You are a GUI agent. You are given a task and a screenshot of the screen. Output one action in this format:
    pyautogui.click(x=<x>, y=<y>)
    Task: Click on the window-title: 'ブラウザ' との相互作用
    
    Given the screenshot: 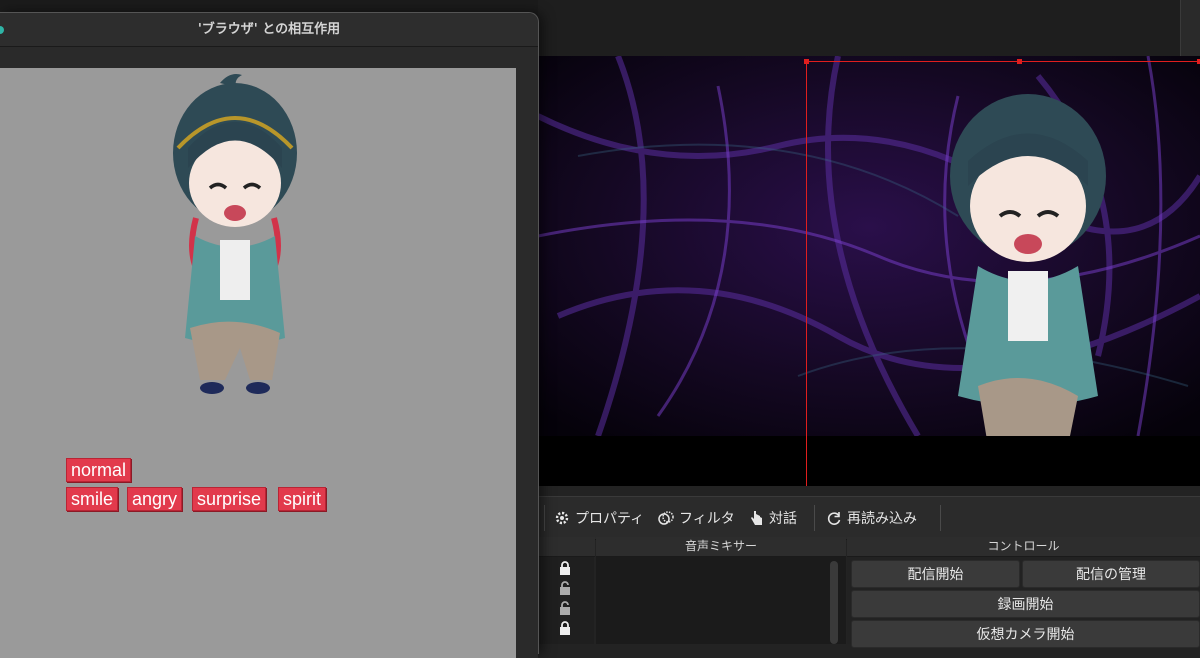 What is the action you would take?
    pyautogui.click(x=269, y=29)
    